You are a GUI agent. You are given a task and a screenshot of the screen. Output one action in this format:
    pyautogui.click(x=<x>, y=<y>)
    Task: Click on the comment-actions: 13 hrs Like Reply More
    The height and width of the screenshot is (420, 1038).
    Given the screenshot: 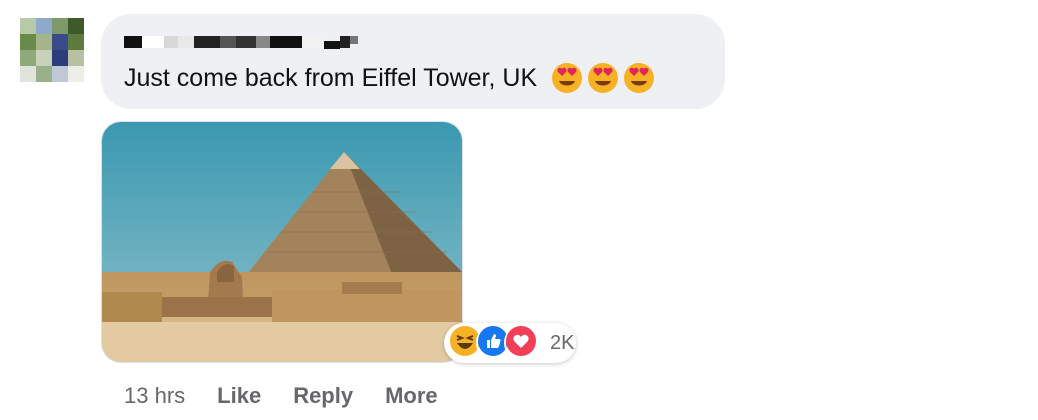 What is the action you would take?
    pyautogui.click(x=297, y=396)
    